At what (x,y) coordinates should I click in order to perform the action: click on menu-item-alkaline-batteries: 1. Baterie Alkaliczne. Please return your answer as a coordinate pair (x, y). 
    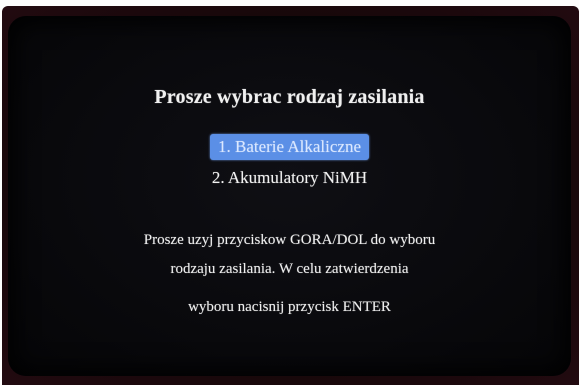
    Looking at the image, I should click on (289, 147).